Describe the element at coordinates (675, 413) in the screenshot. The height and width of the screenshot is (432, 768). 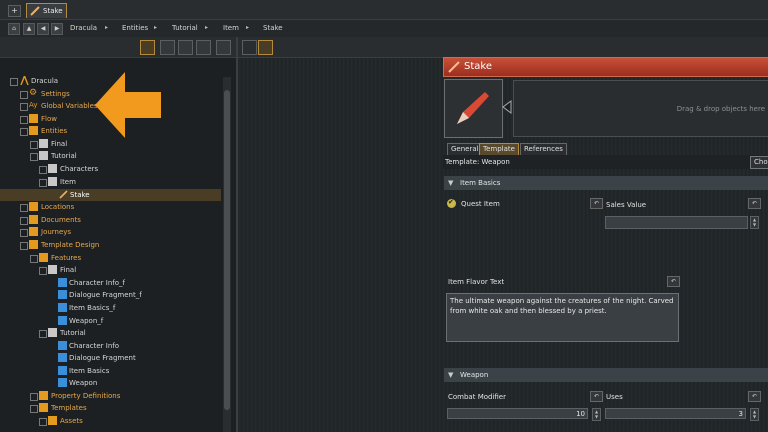
I see `uses-field: 3` at that location.